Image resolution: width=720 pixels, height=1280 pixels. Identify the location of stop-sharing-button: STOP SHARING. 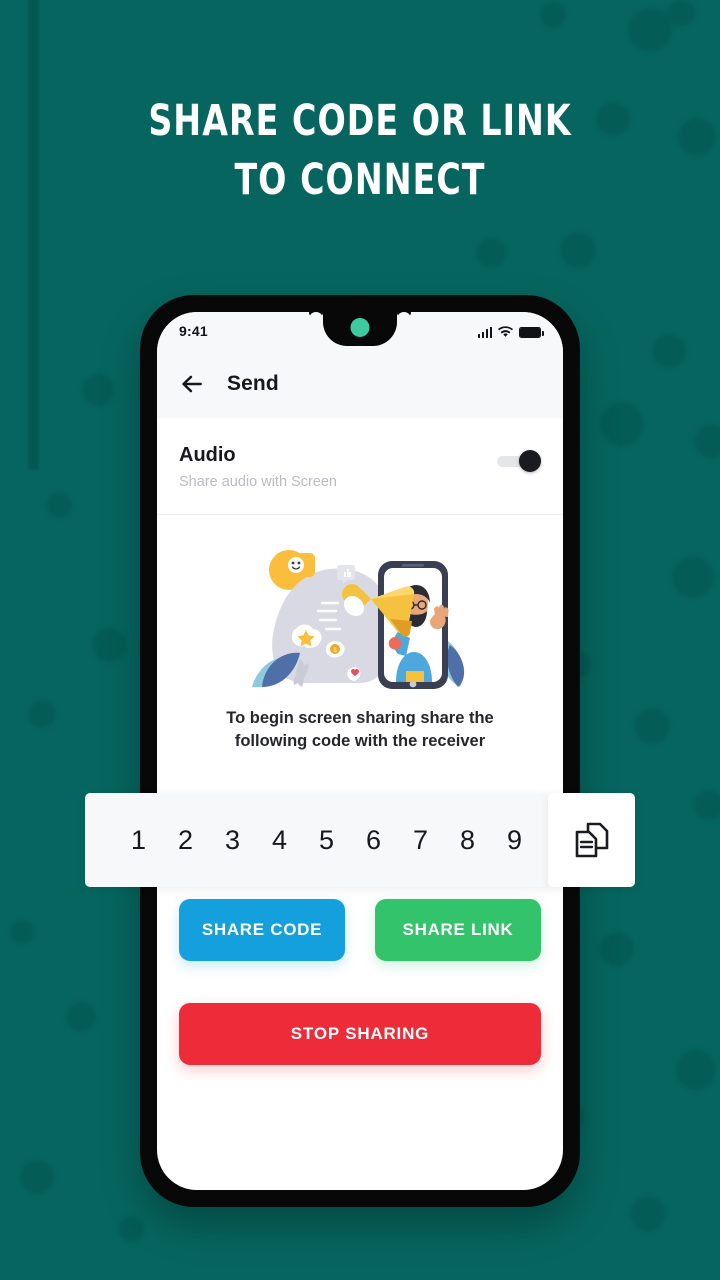
(360, 1034).